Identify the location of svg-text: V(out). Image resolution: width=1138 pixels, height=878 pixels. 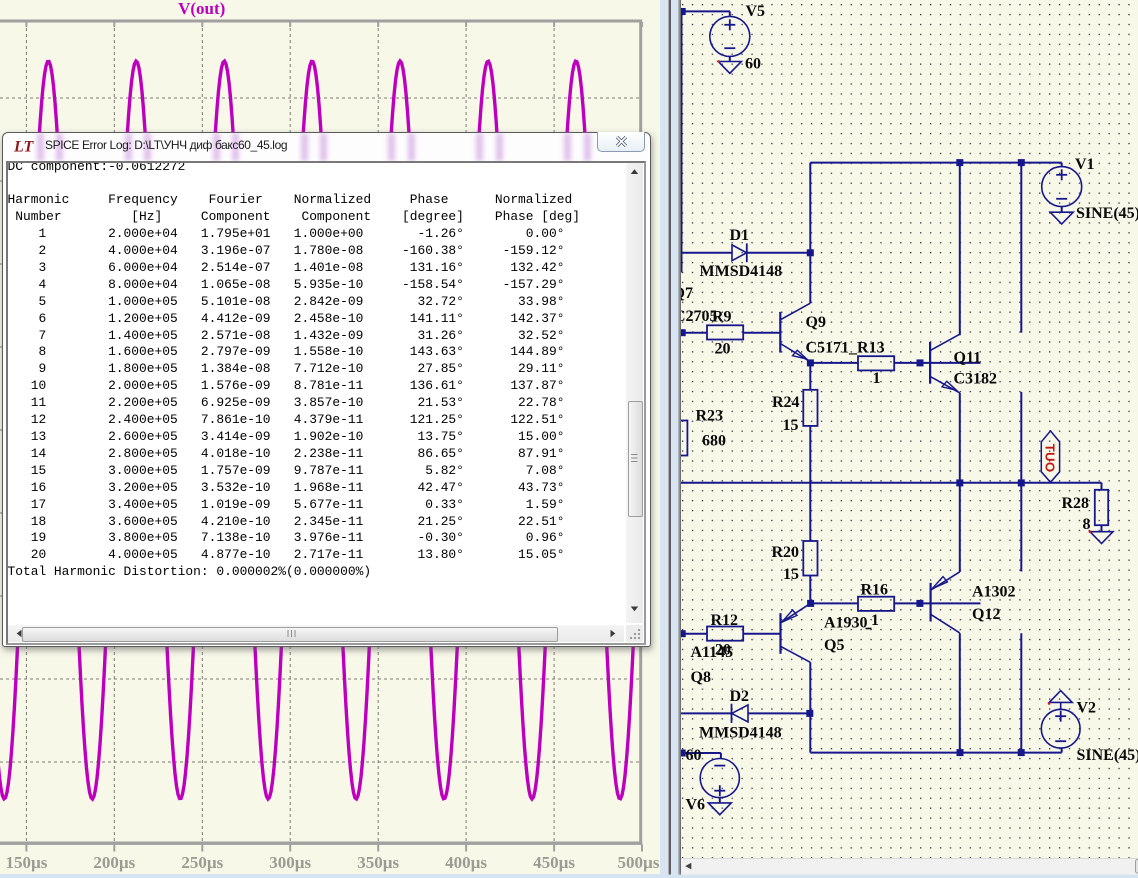
(201, 9).